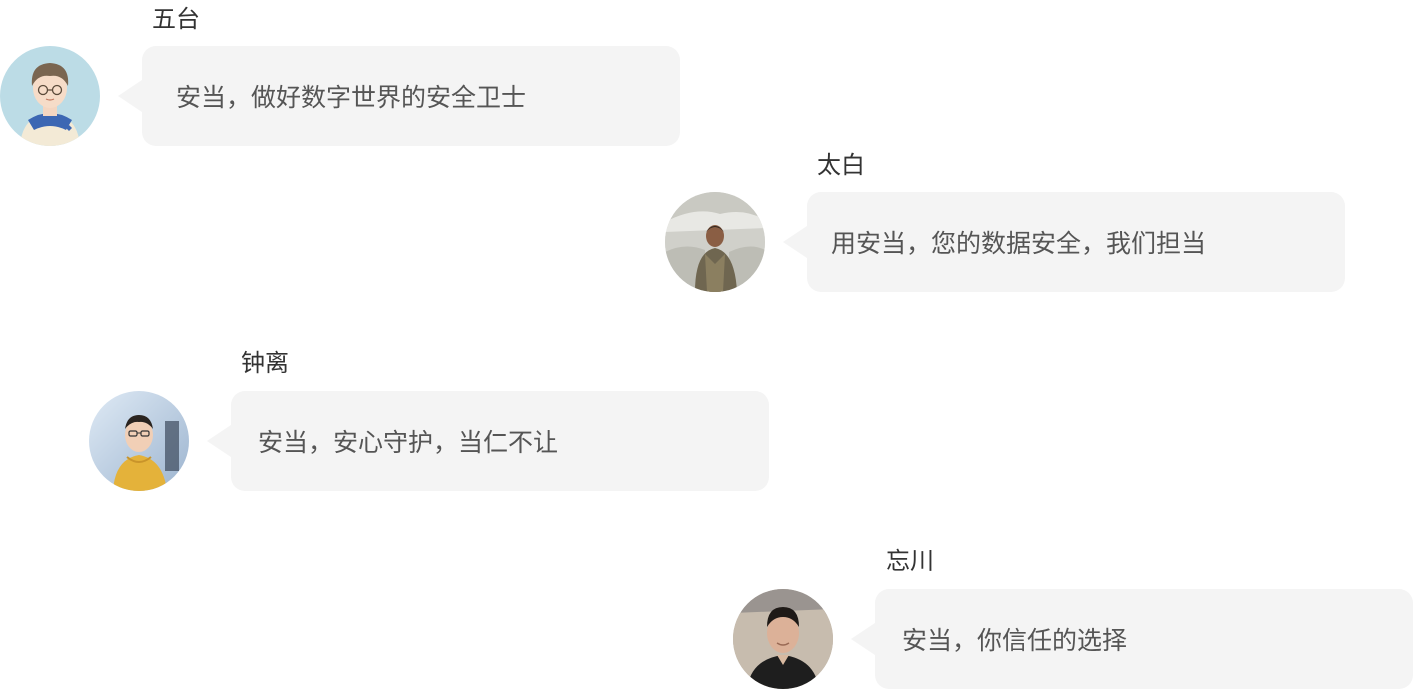 Image resolution: width=1413 pixels, height=689 pixels. I want to click on message-bubble: 用安当，您的数据安全，我们担当, so click(1064, 242).